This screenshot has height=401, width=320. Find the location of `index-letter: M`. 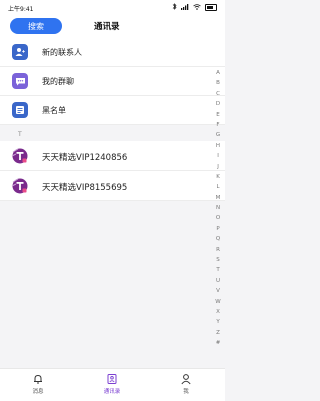

index-letter: M is located at coordinates (218, 198).